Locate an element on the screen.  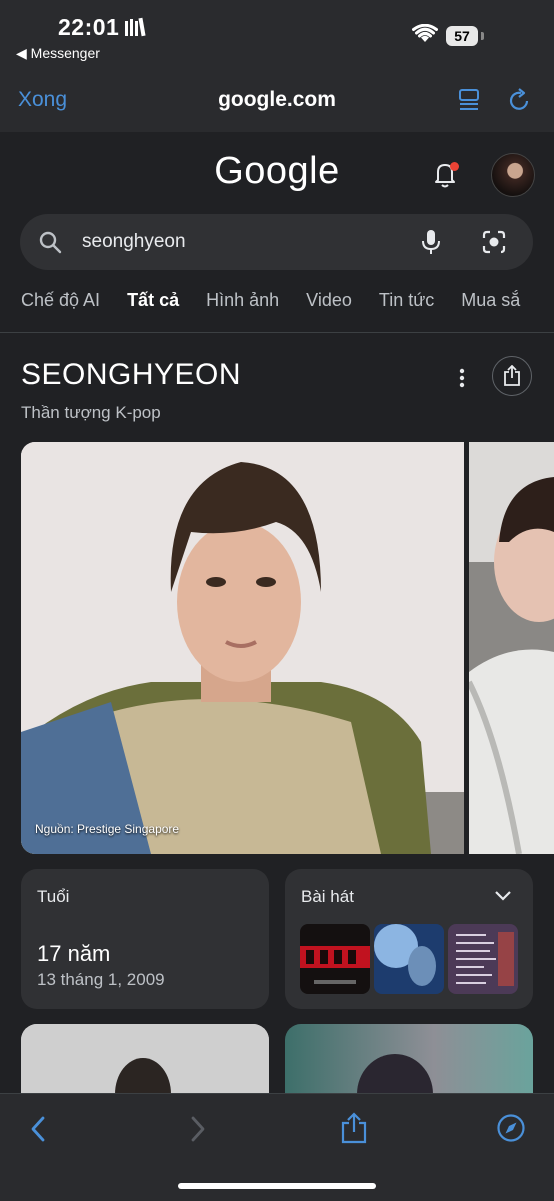
search-icon is located at coordinates (50, 244).